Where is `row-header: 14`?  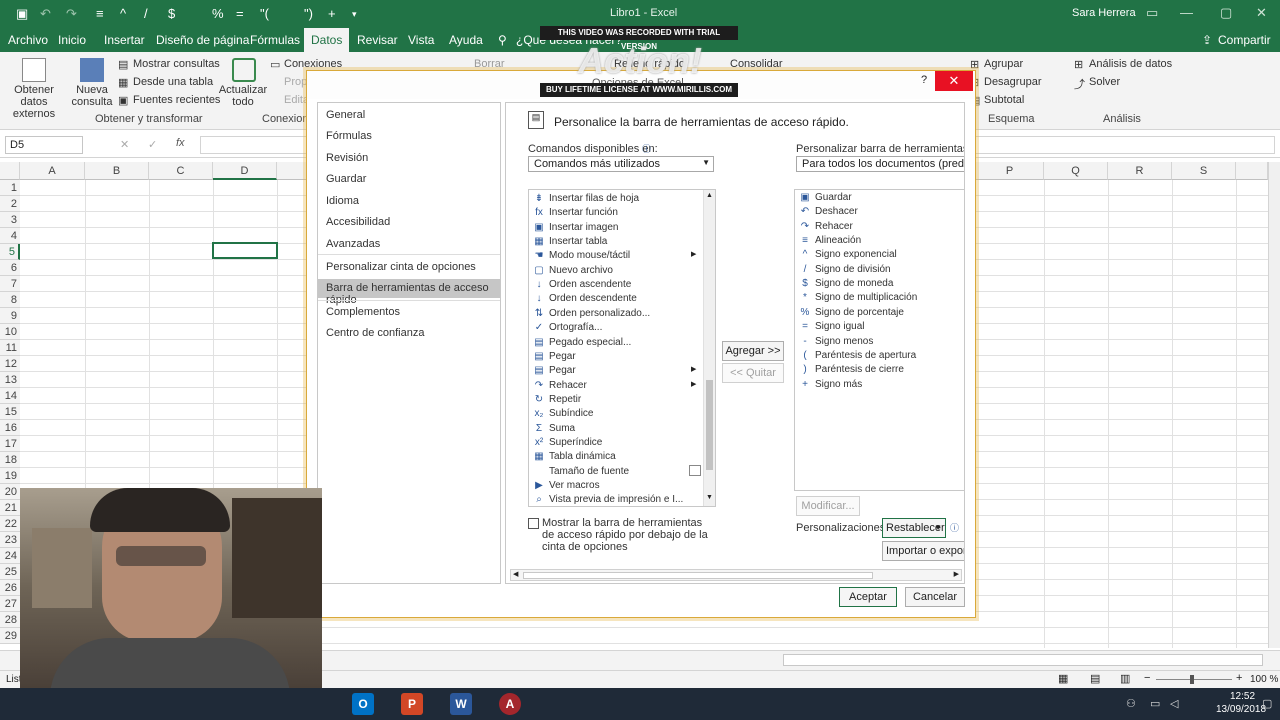
row-header: 14 is located at coordinates (10, 396).